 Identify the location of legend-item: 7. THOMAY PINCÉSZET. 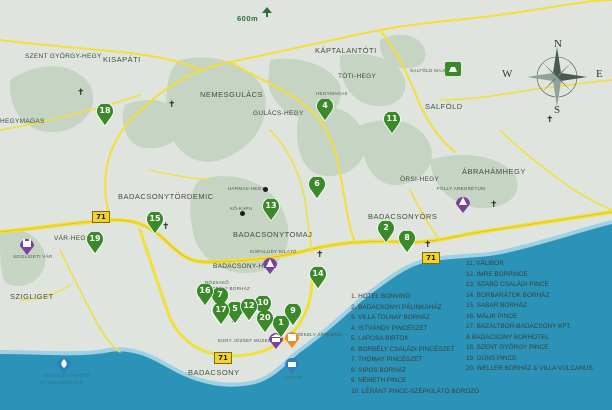
(387, 359).